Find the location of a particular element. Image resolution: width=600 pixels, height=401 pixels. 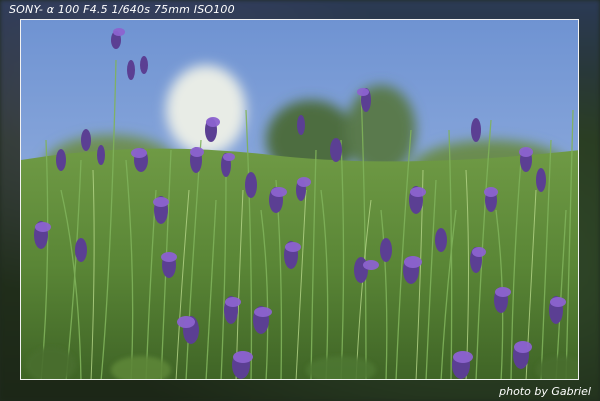

exif-caption: SONY- α 100 F4.5 1/640s 75mm ISO100 is located at coordinates (122, 9).